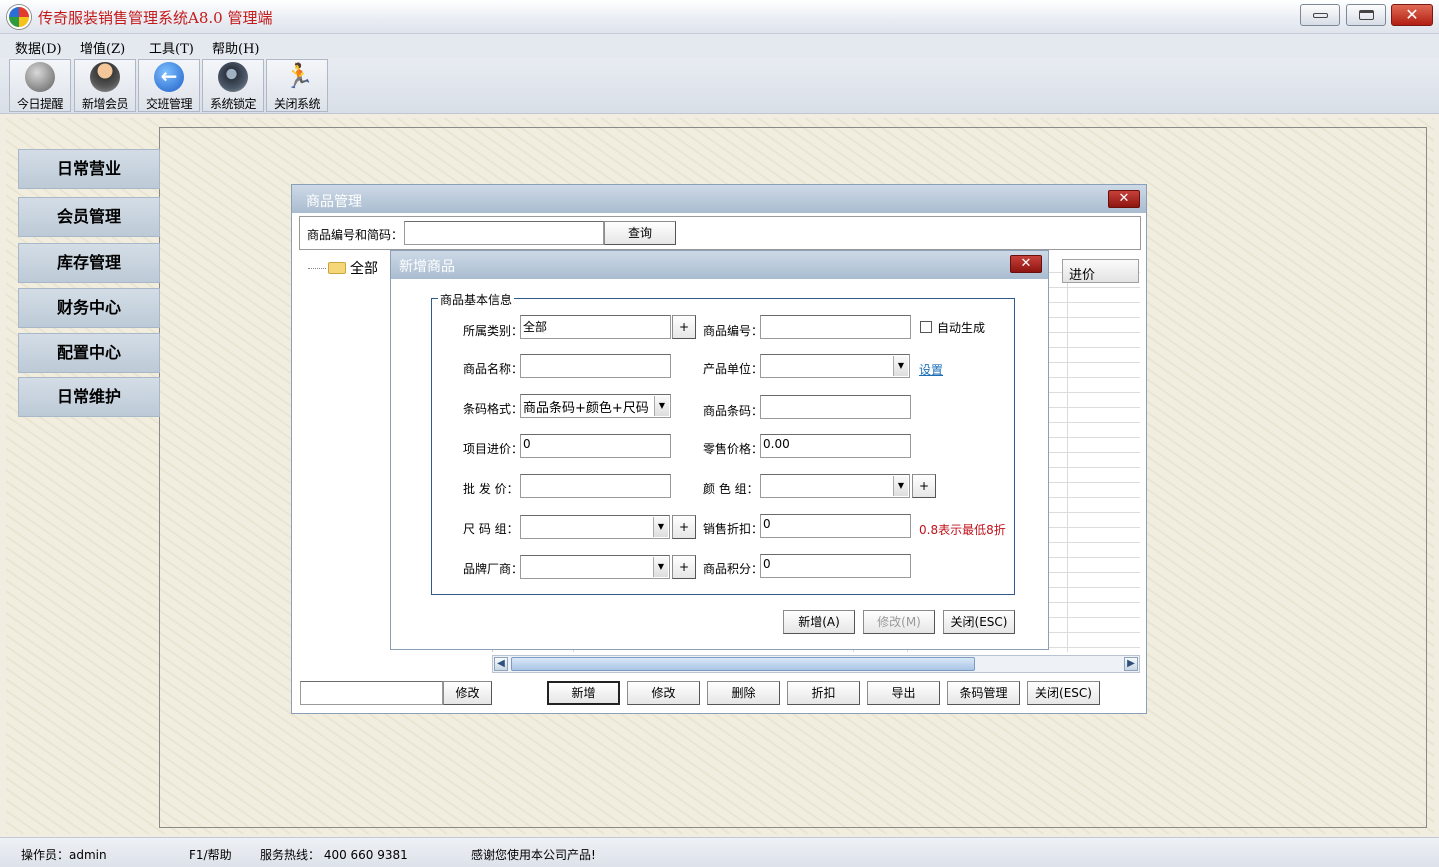  I want to click on shift-handover-button: 交班管理, so click(169, 85).